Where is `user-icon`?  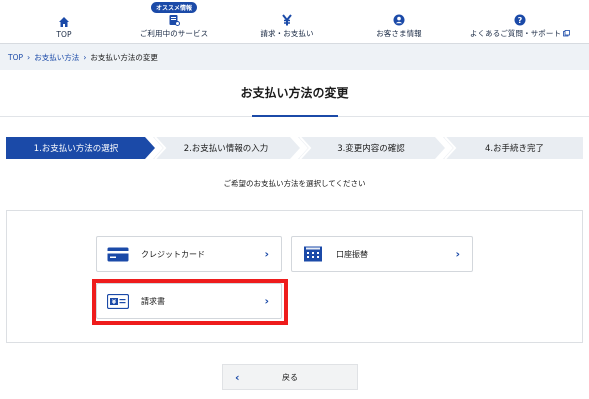
user-icon is located at coordinates (399, 20).